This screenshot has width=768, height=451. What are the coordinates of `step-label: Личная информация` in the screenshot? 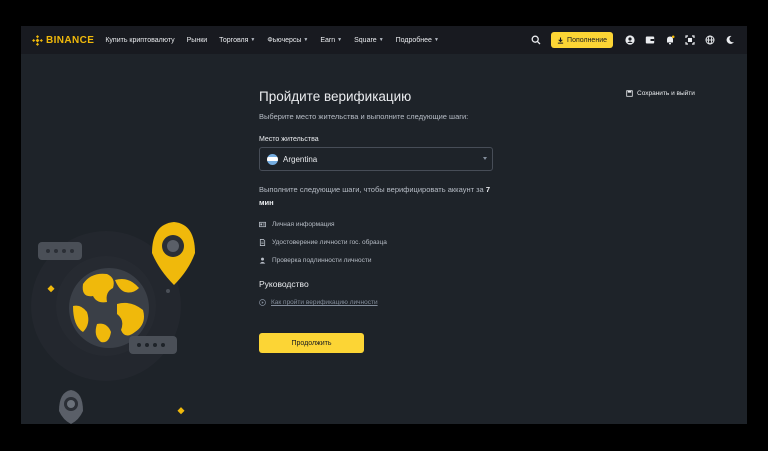 It's located at (303, 224).